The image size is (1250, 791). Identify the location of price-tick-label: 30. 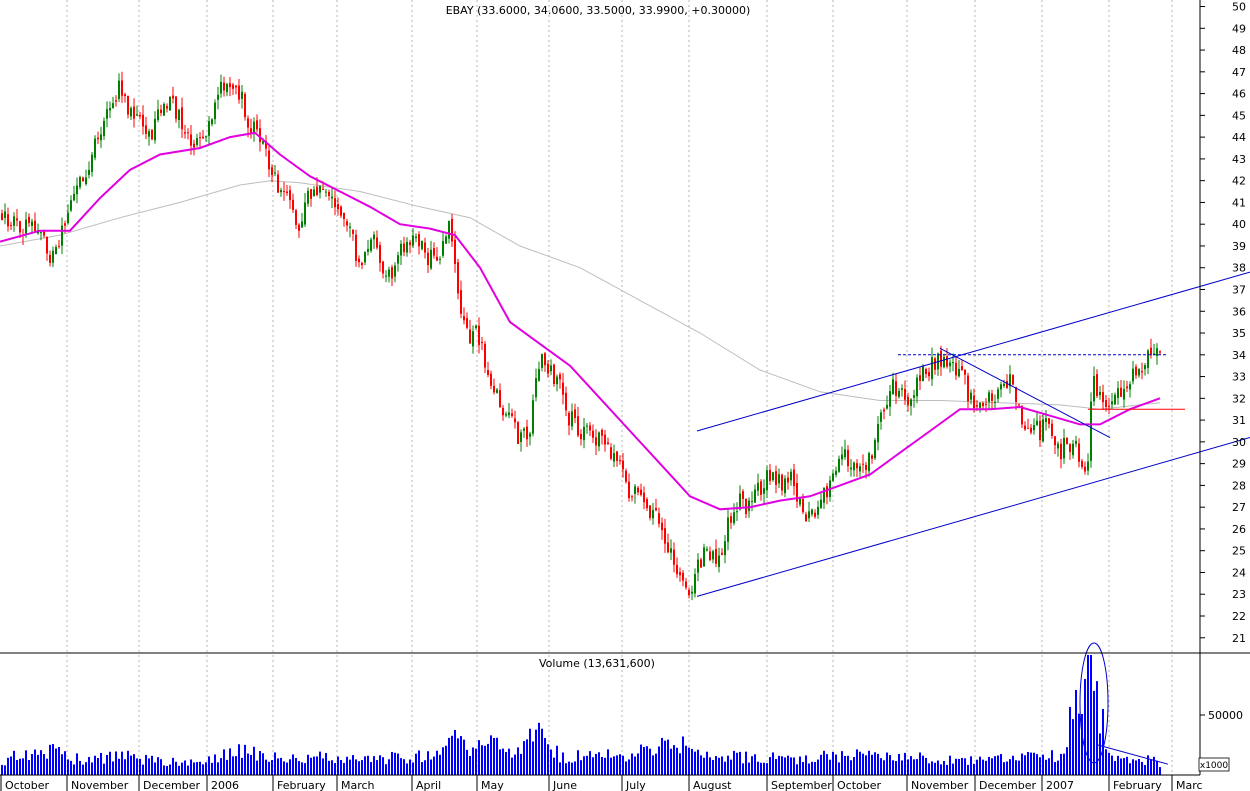
(1239, 442).